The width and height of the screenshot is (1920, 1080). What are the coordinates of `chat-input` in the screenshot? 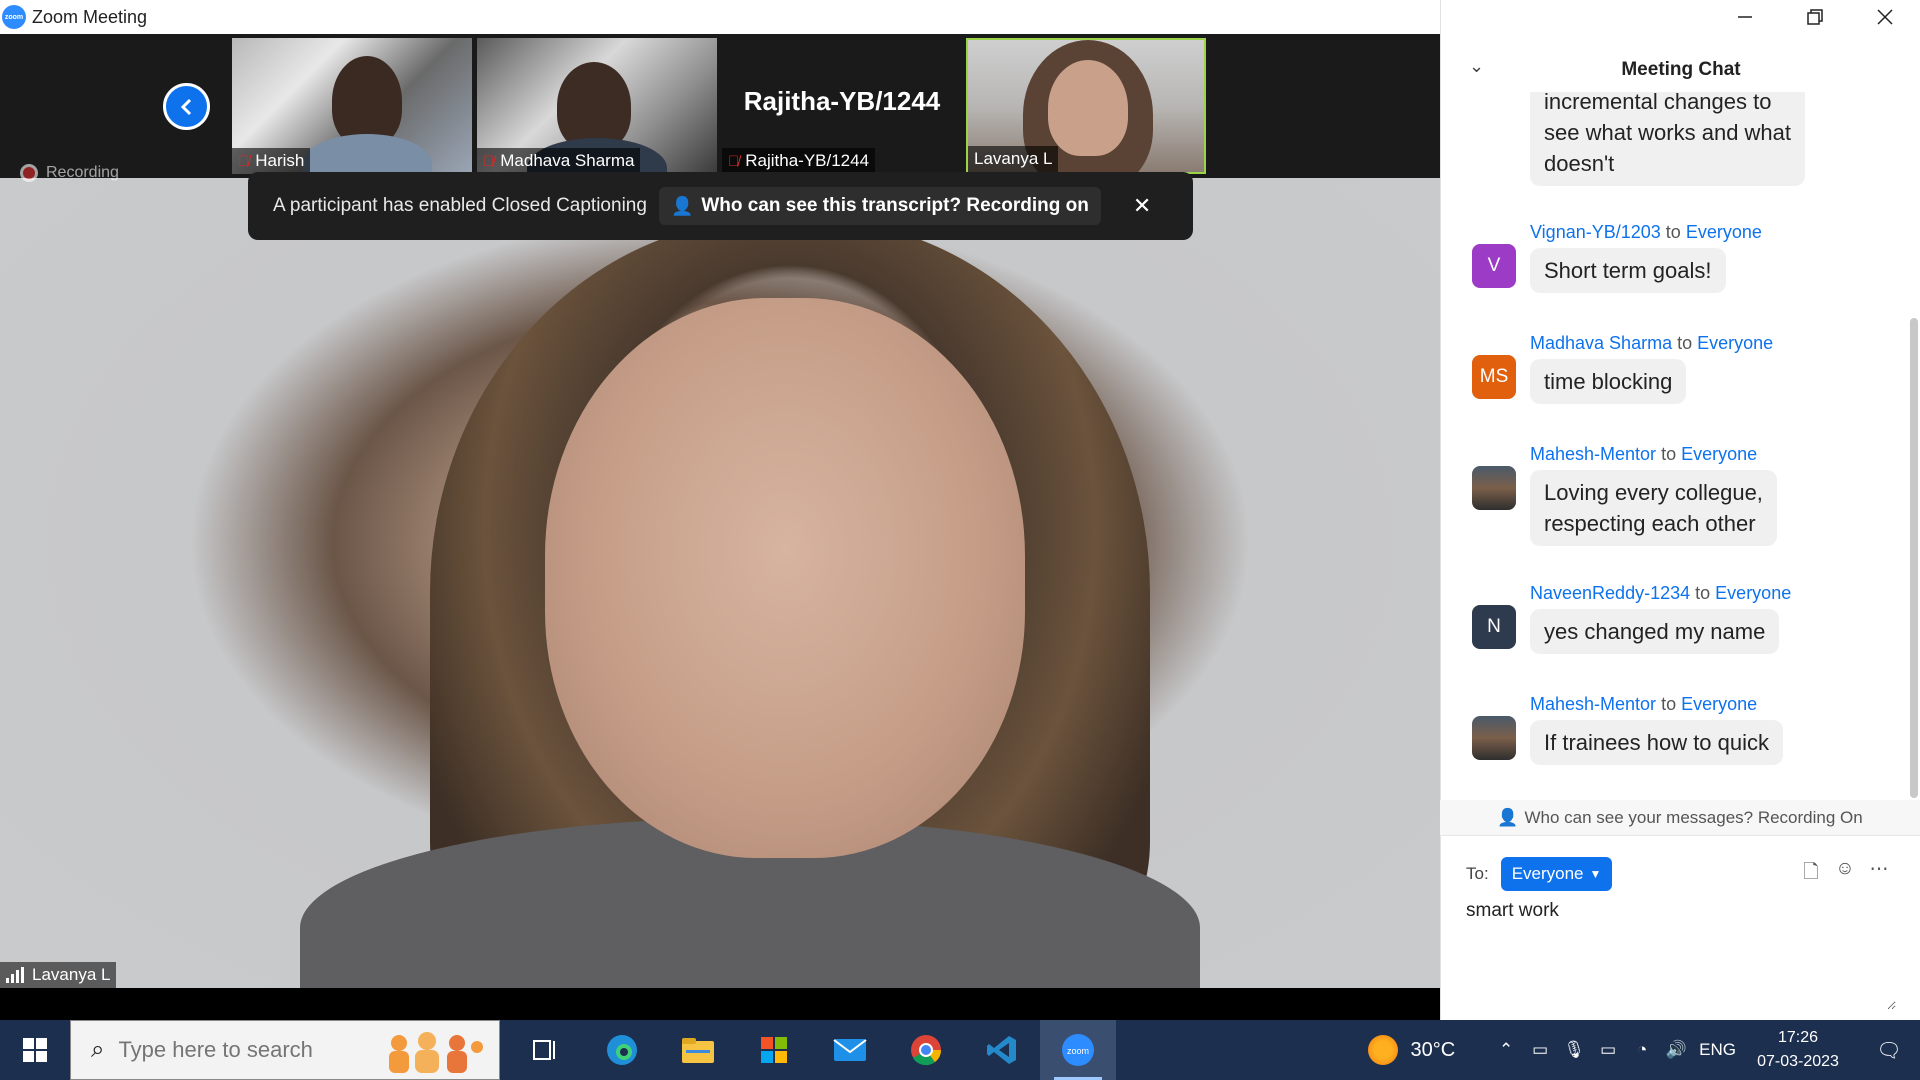 It's located at (1681, 955).